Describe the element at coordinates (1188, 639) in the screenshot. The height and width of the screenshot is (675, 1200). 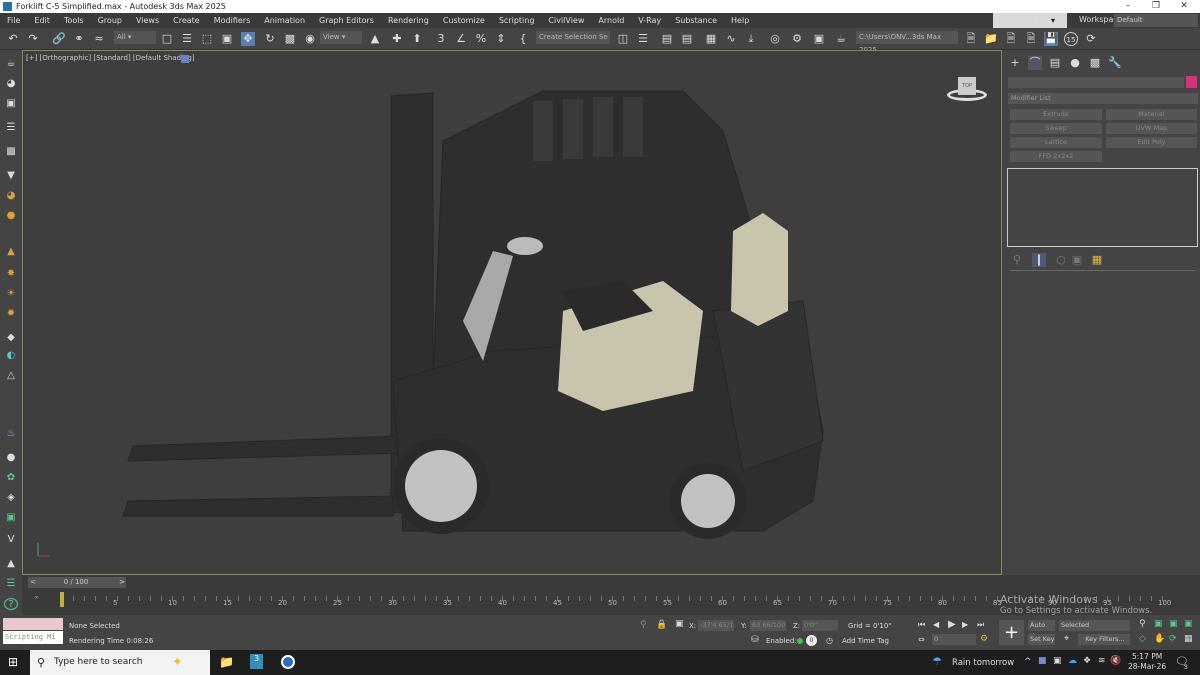
I see `maximize-viewport-icon: ▦` at that location.